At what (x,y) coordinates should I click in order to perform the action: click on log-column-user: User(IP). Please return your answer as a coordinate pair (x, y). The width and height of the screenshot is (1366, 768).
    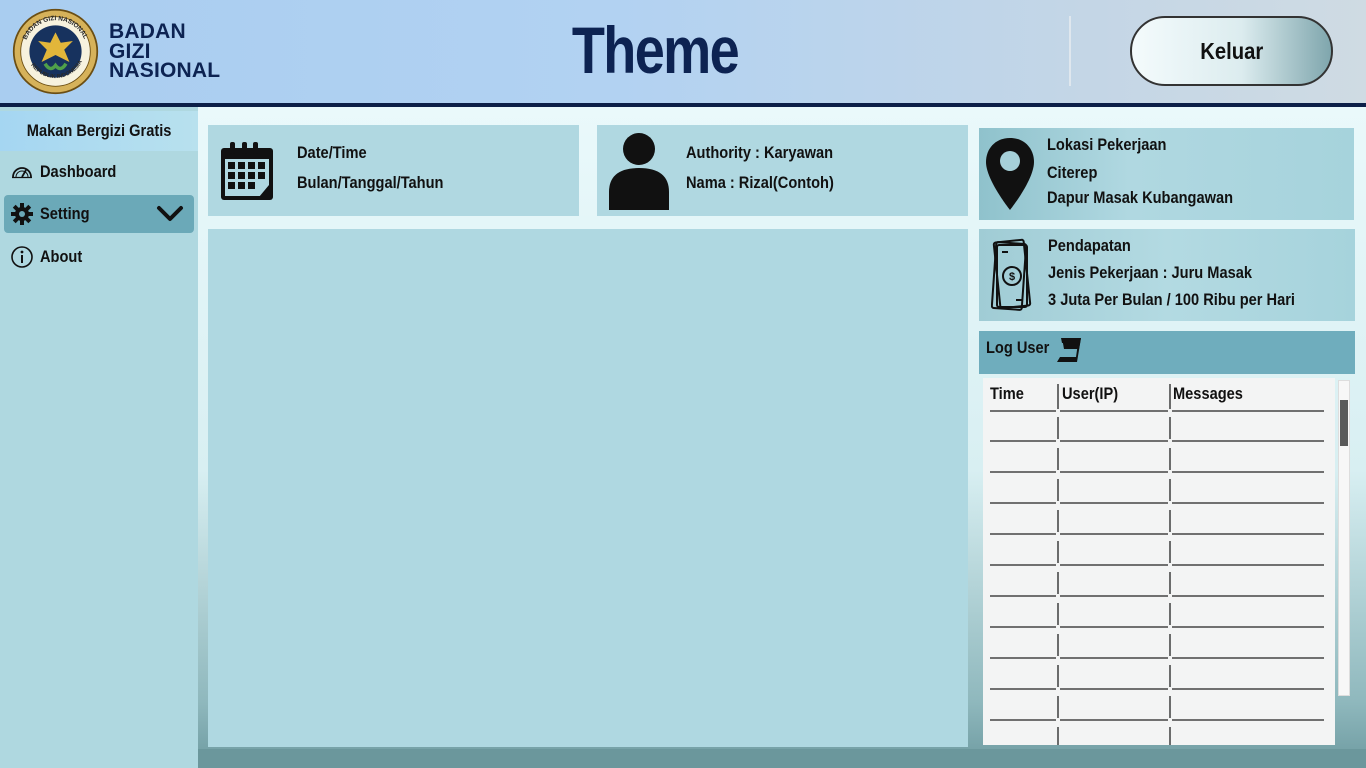
    Looking at the image, I should click on (1090, 393).